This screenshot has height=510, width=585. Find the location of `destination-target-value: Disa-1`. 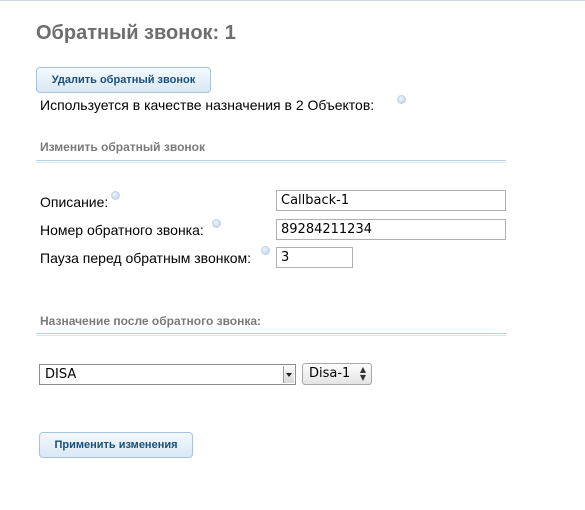

destination-target-value: Disa-1 is located at coordinates (330, 373).